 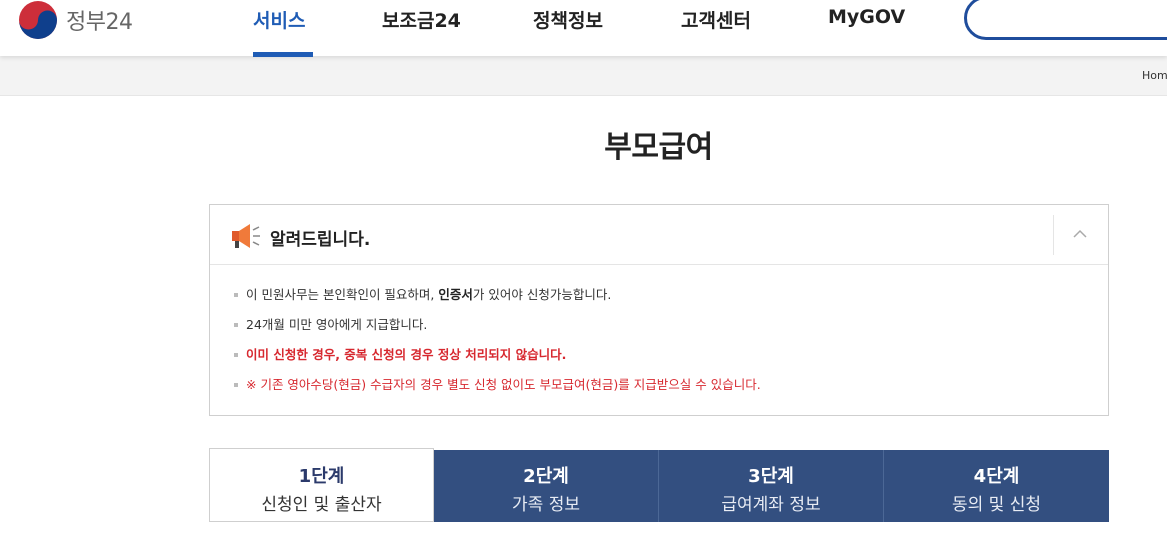 I want to click on step-2: 2단계 가족 정보, so click(x=546, y=486).